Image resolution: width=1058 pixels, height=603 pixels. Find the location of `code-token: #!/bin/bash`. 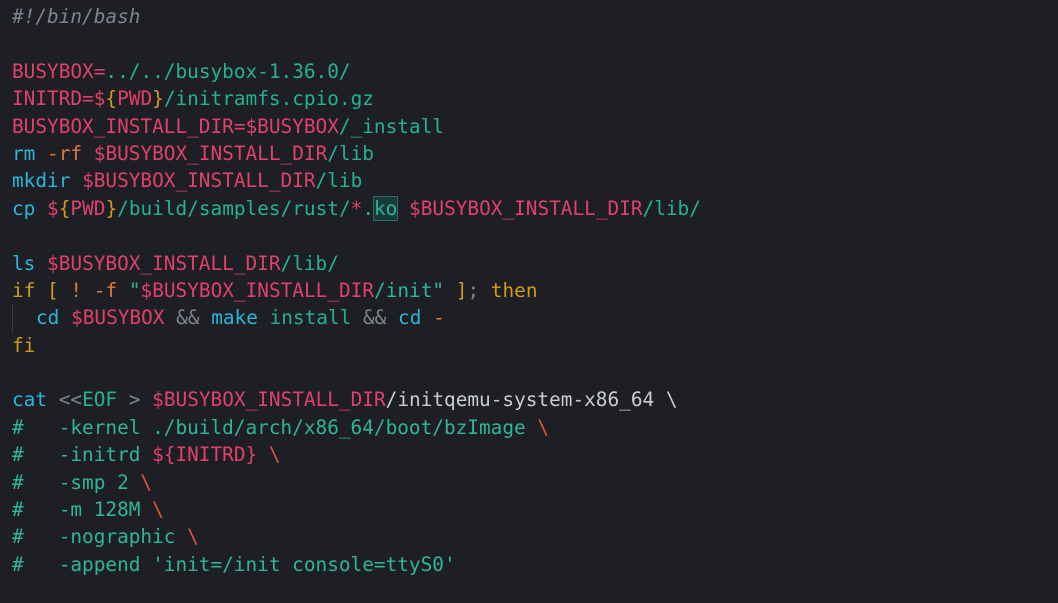

code-token: #!/bin/bash is located at coordinates (76, 16).